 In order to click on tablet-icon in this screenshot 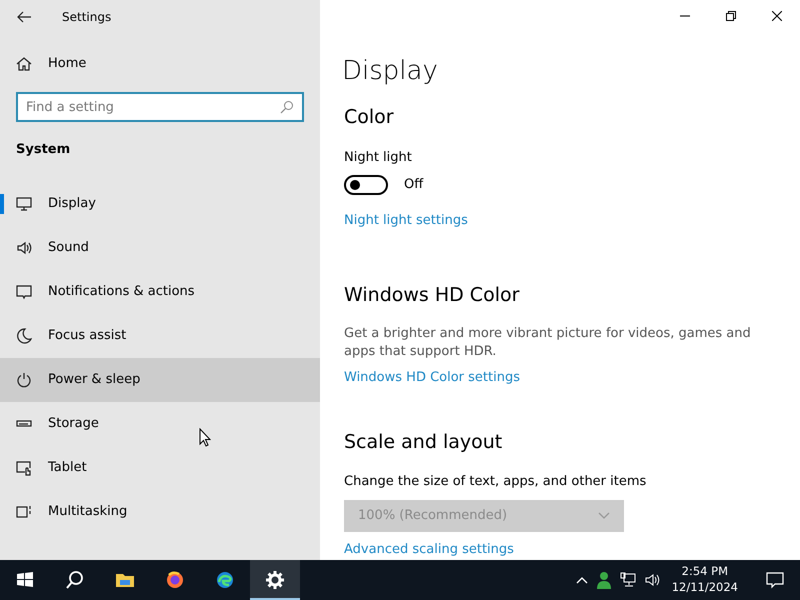, I will do `click(24, 468)`.